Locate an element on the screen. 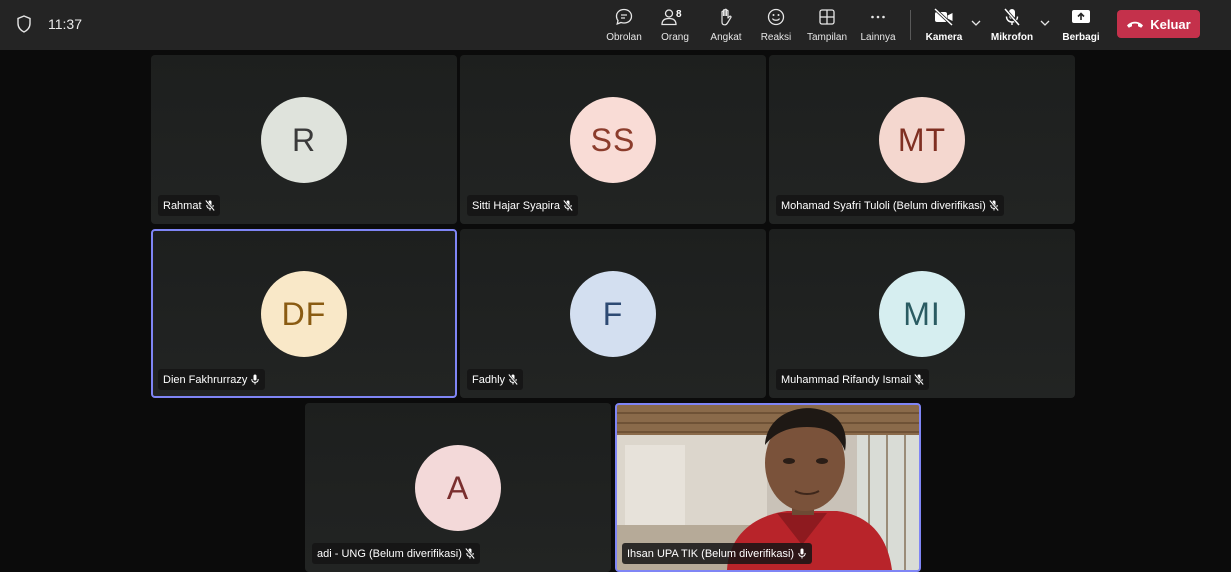 The width and height of the screenshot is (1231, 572). toolbar-divider is located at coordinates (910, 25).